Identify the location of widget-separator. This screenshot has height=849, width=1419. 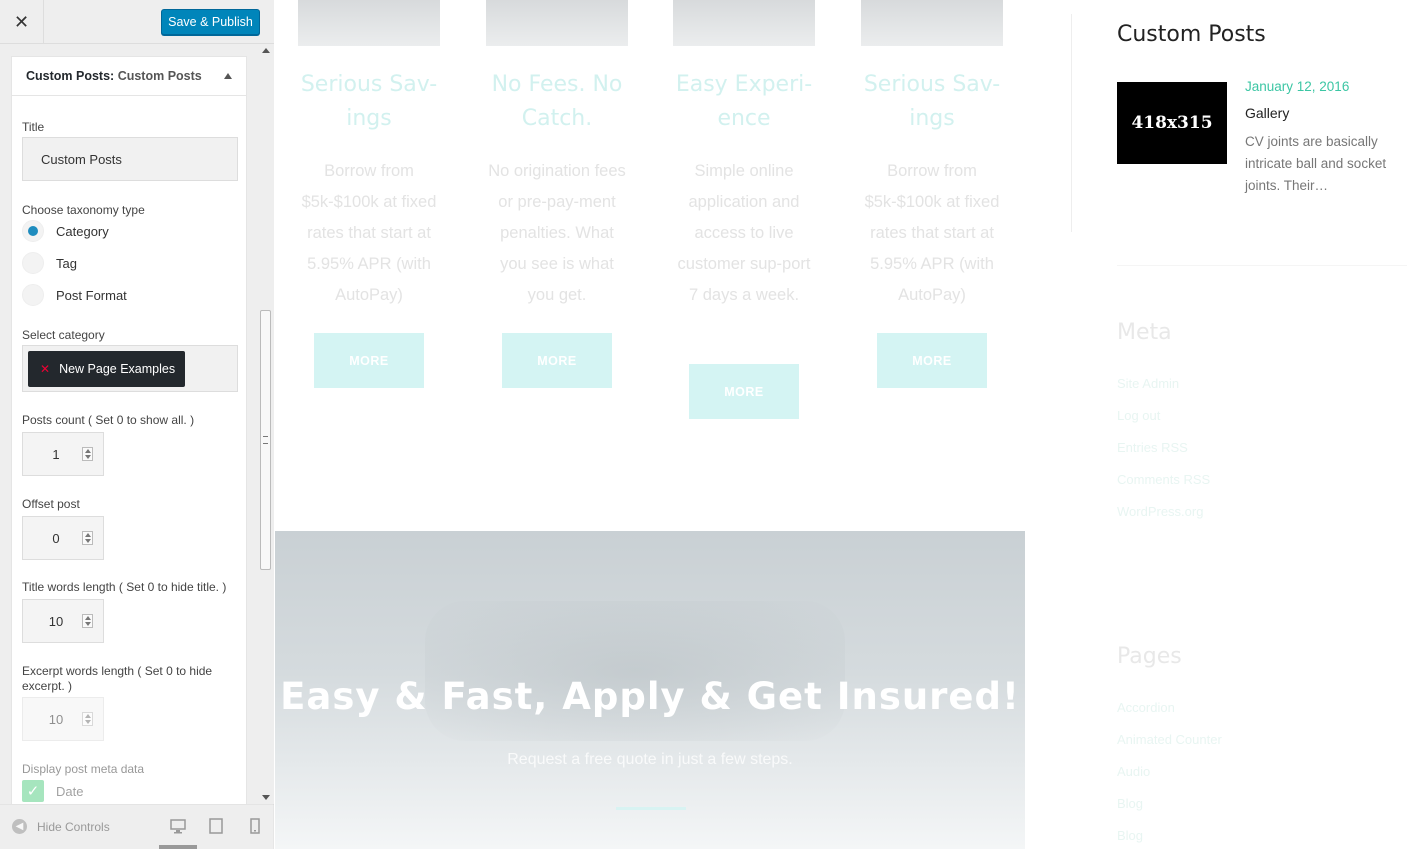
(1262, 265).